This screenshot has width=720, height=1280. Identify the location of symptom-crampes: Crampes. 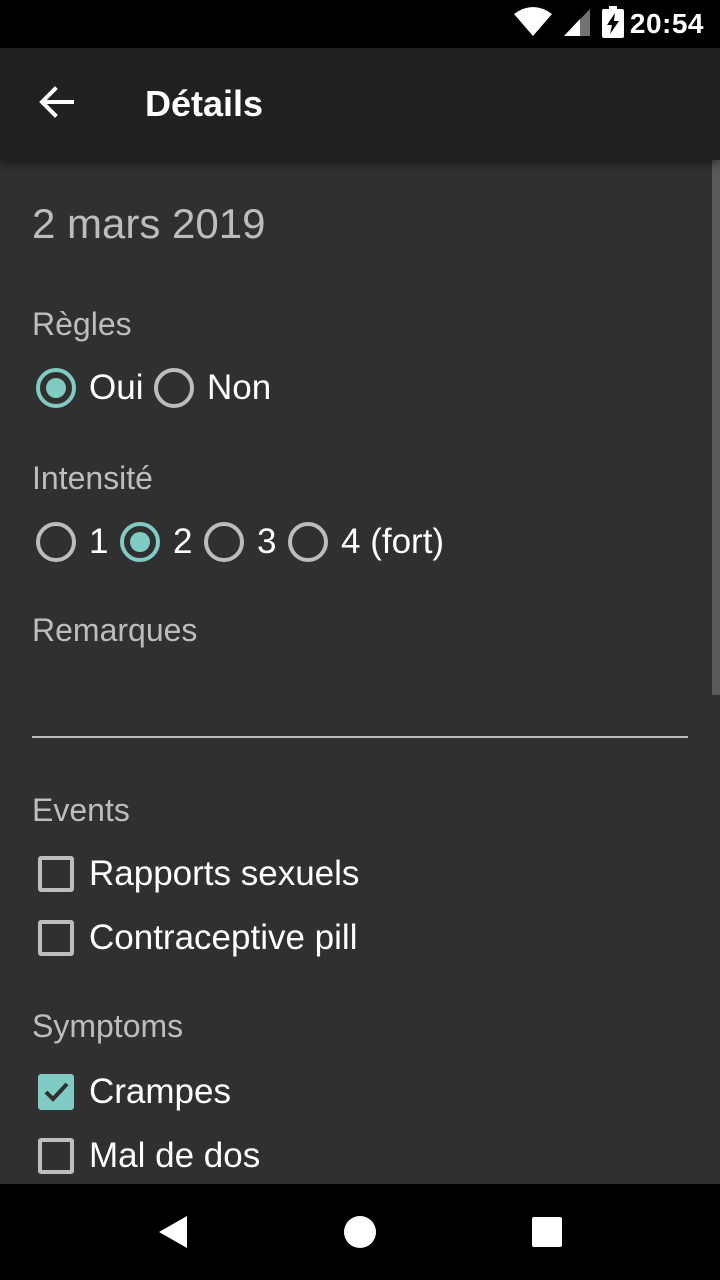
(134, 1092).